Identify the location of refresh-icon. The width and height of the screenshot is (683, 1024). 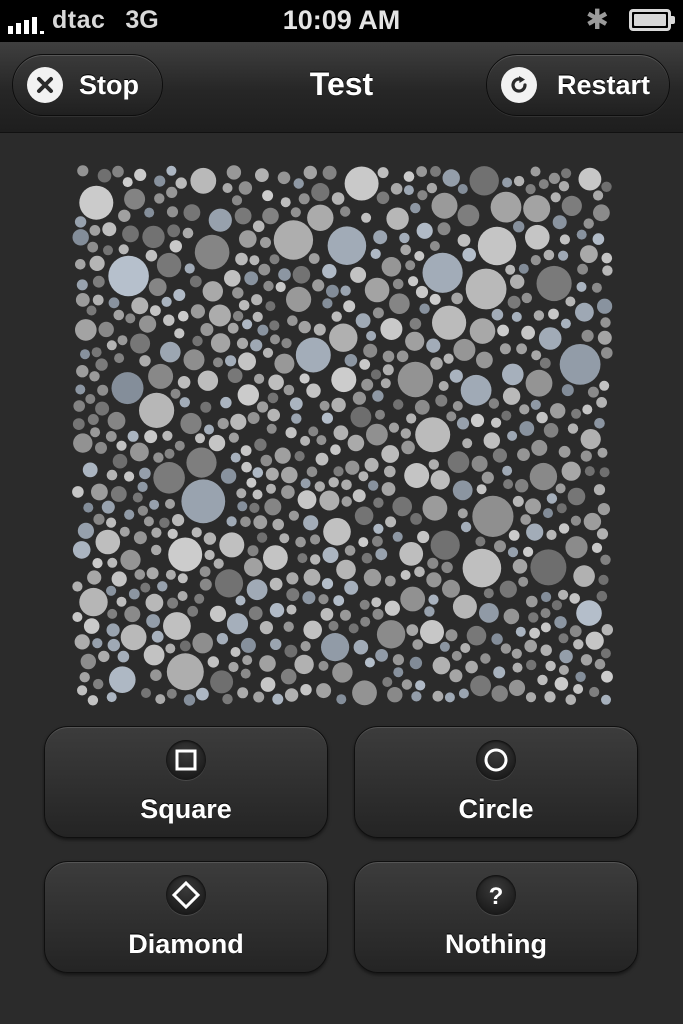
(519, 85).